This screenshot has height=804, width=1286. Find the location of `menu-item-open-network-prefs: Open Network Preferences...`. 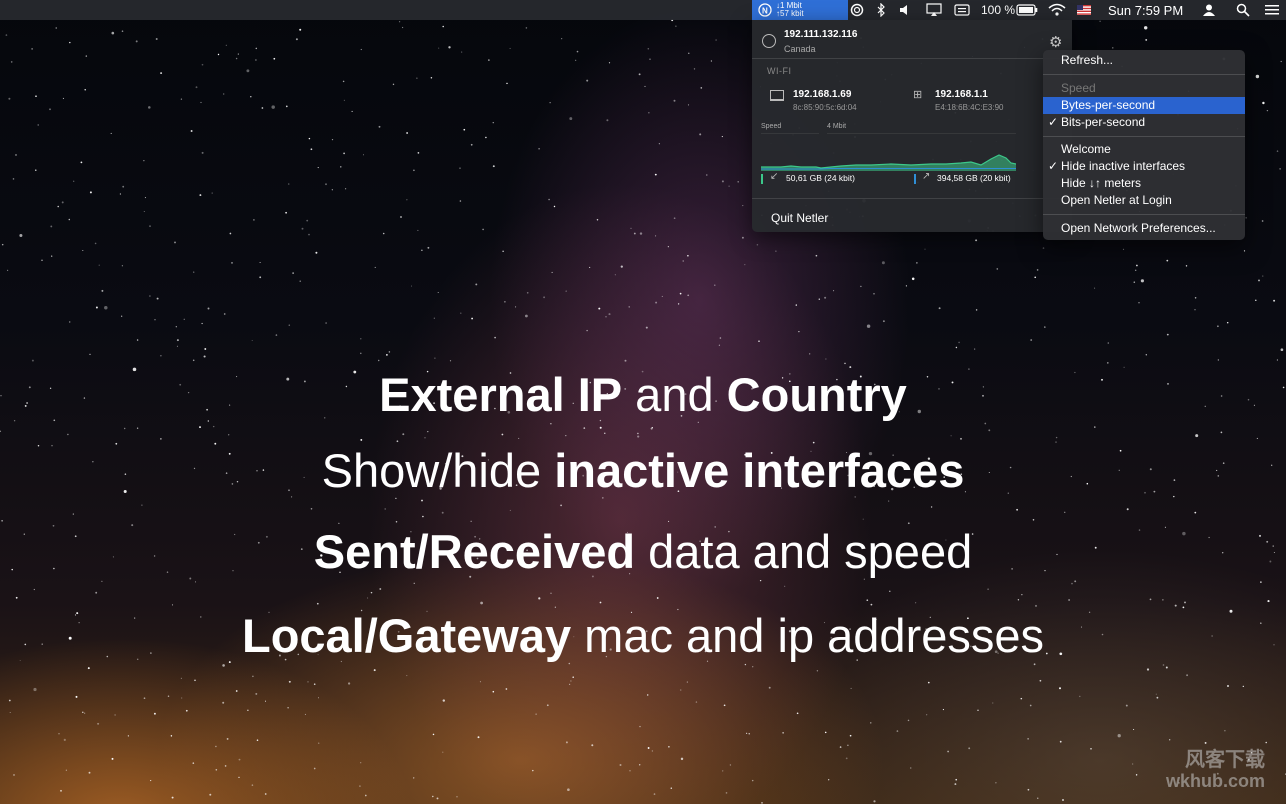

menu-item-open-network-prefs: Open Network Preferences... is located at coordinates (1144, 228).